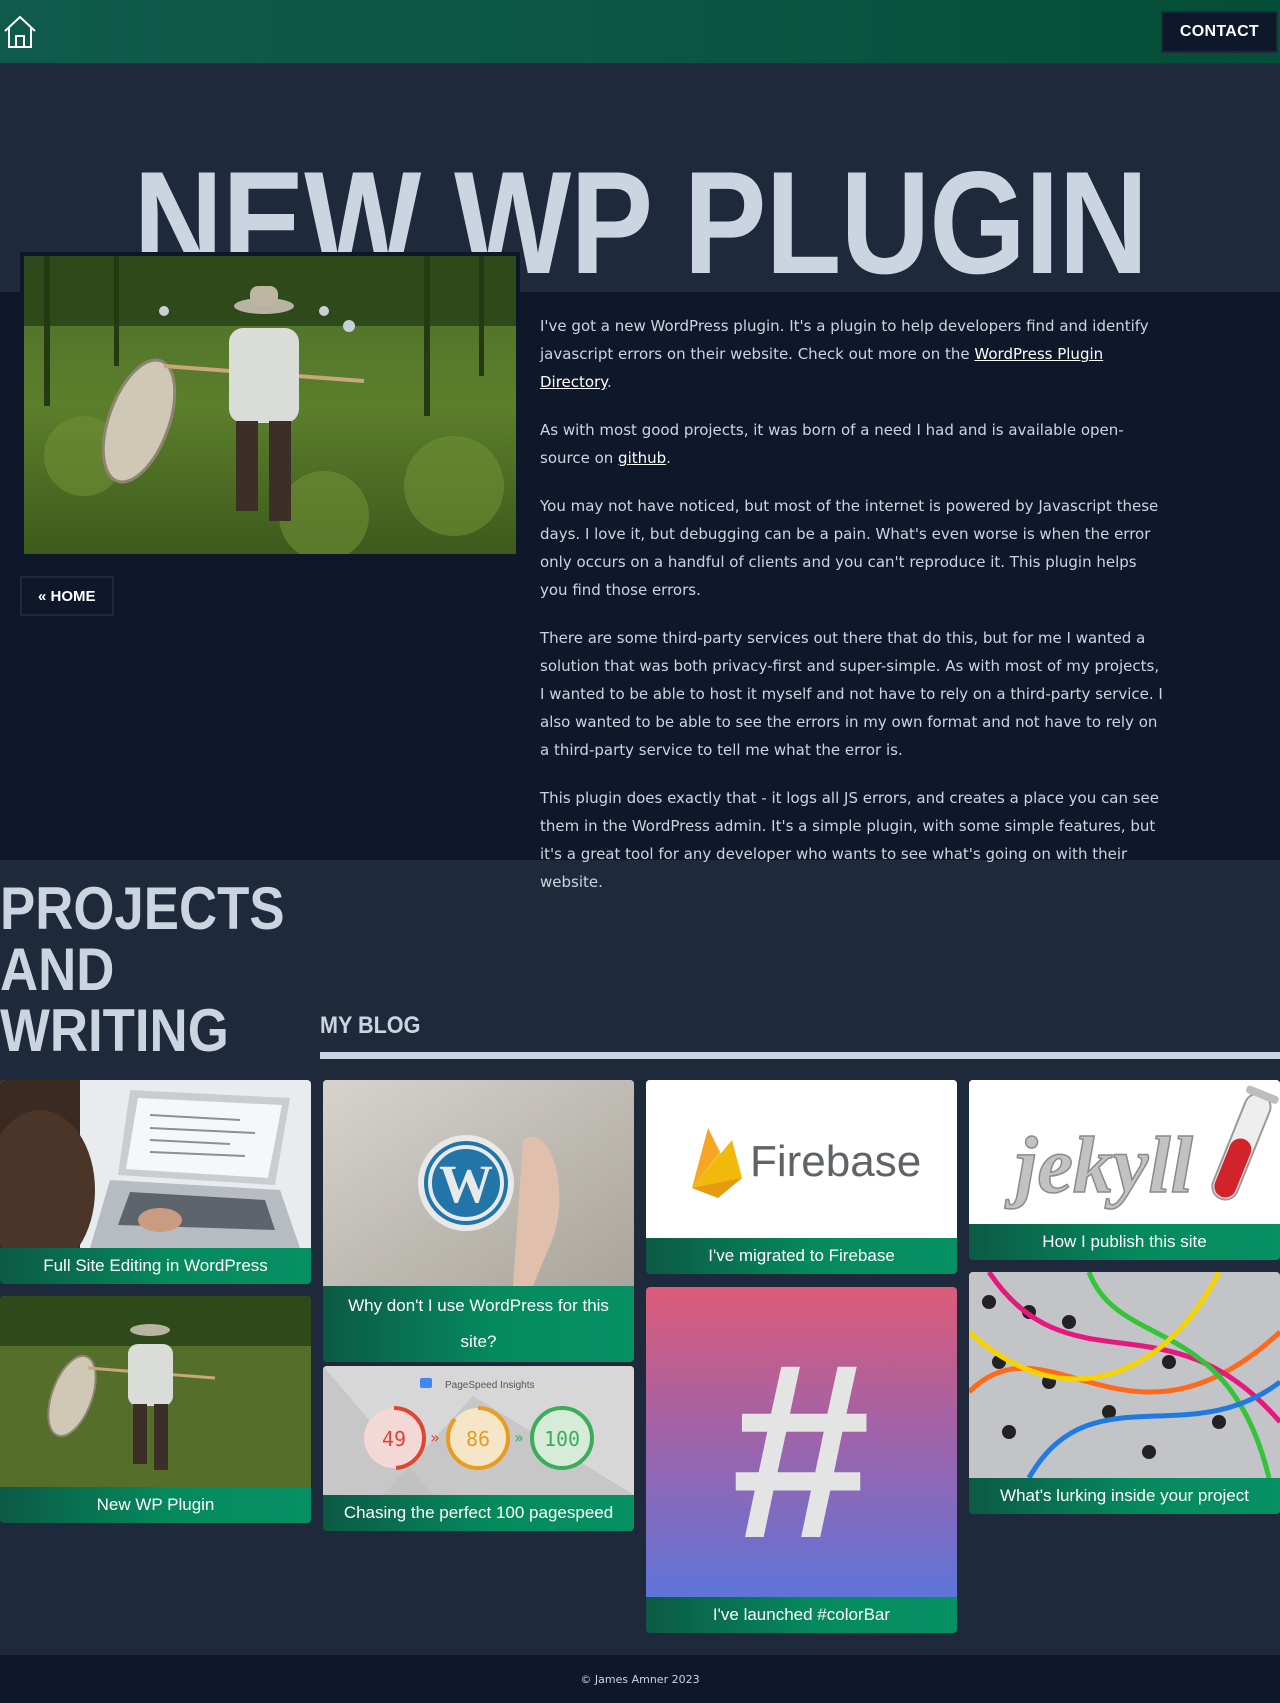  What do you see at coordinates (642, 458) in the screenshot?
I see `github-link: github` at bounding box center [642, 458].